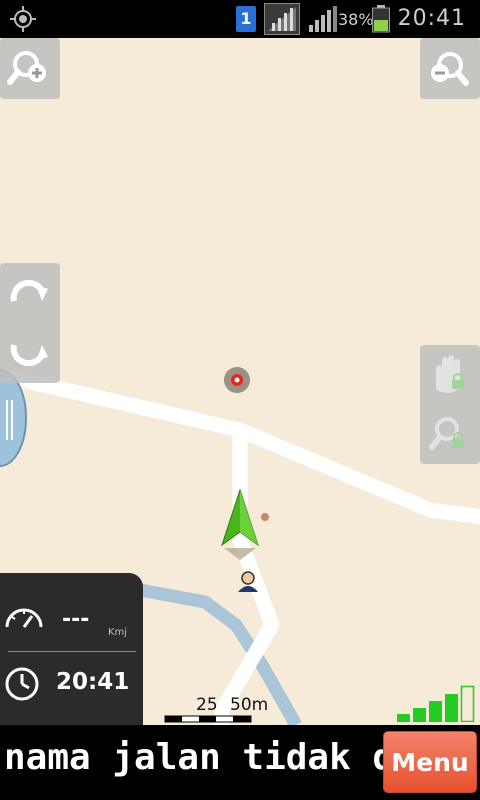 The height and width of the screenshot is (800, 480). What do you see at coordinates (194, 757) in the screenshot?
I see `street-name: nama jalan tidak diketahui` at bounding box center [194, 757].